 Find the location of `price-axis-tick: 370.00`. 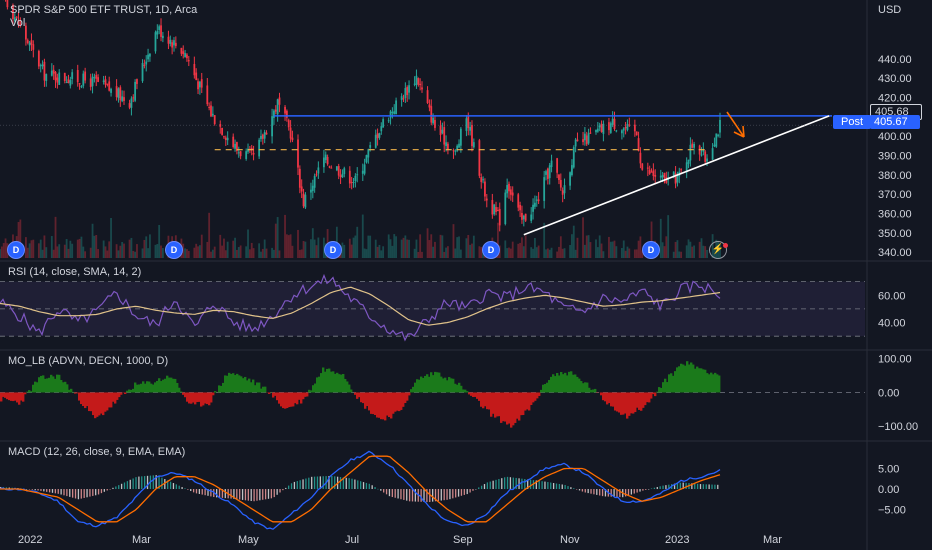

price-axis-tick: 370.00 is located at coordinates (895, 195).